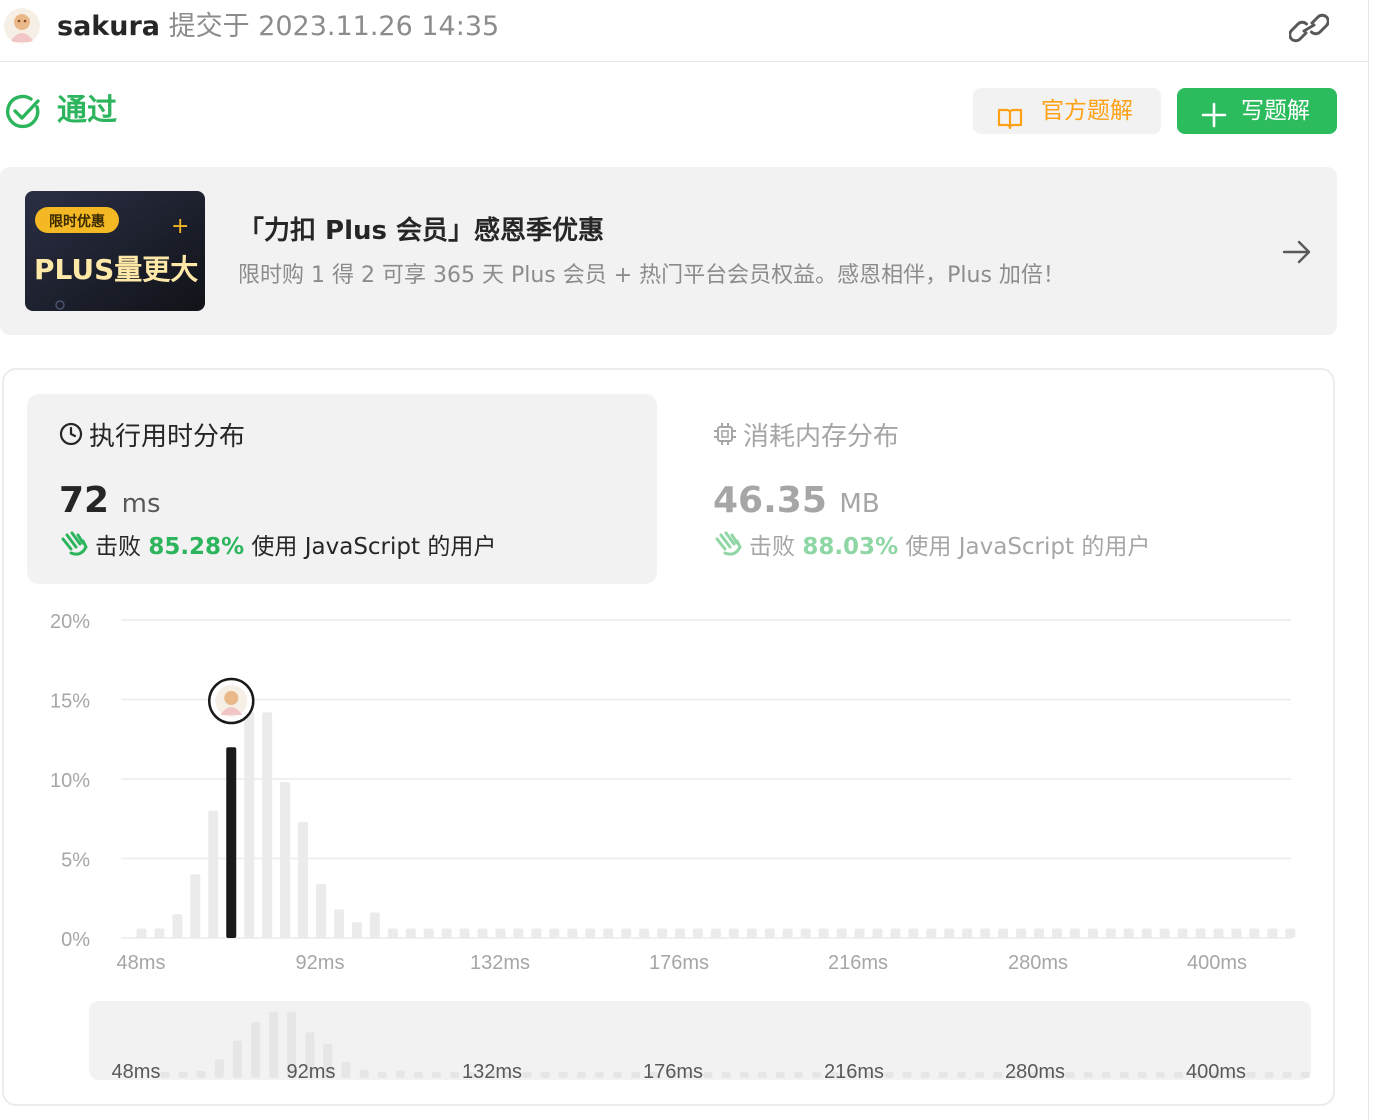  What do you see at coordinates (700, 1040) in the screenshot?
I see `range-overview-chart: 48ms 92ms 132ms 176ms 216ms 280ms 400ms` at bounding box center [700, 1040].